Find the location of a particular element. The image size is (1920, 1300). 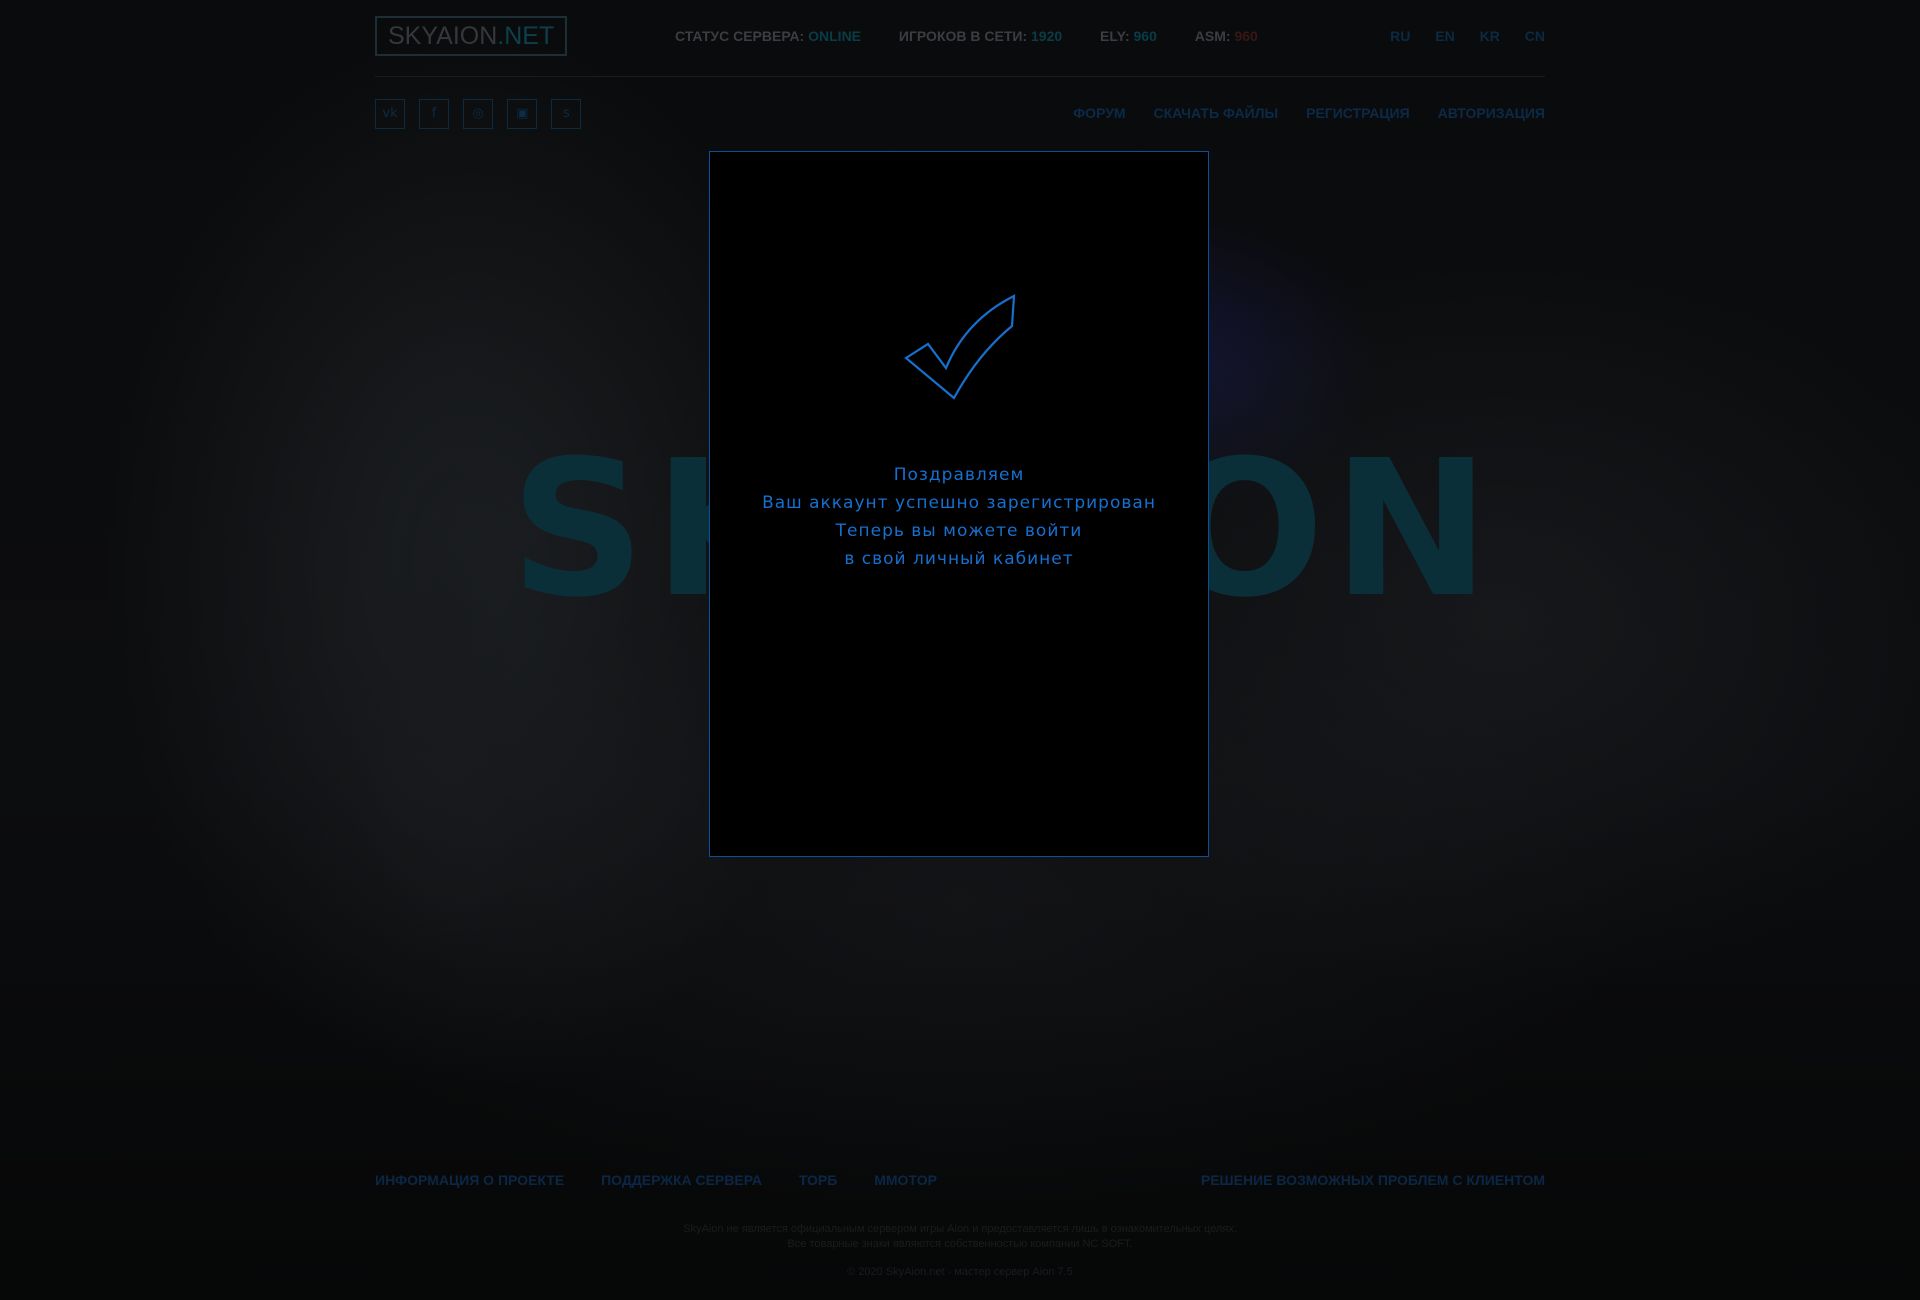

success-line: Ваш аккаунт успешно зарегистрирован is located at coordinates (959, 503).